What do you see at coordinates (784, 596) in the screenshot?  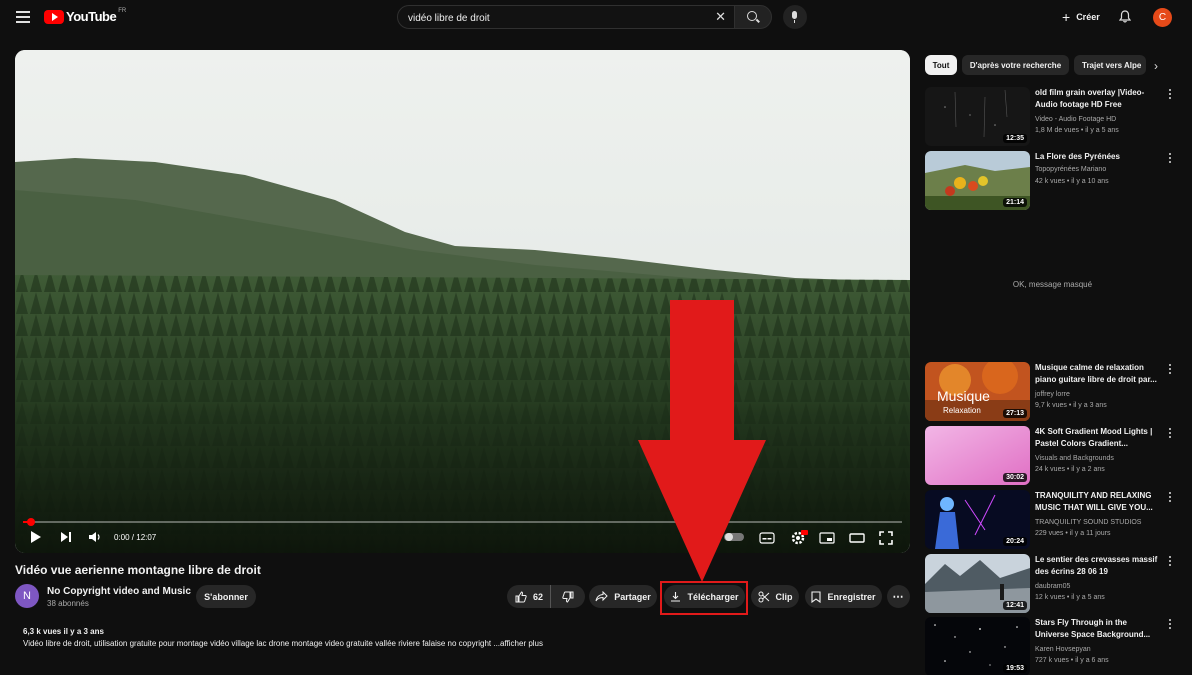 I see `clip-label: Clip` at bounding box center [784, 596].